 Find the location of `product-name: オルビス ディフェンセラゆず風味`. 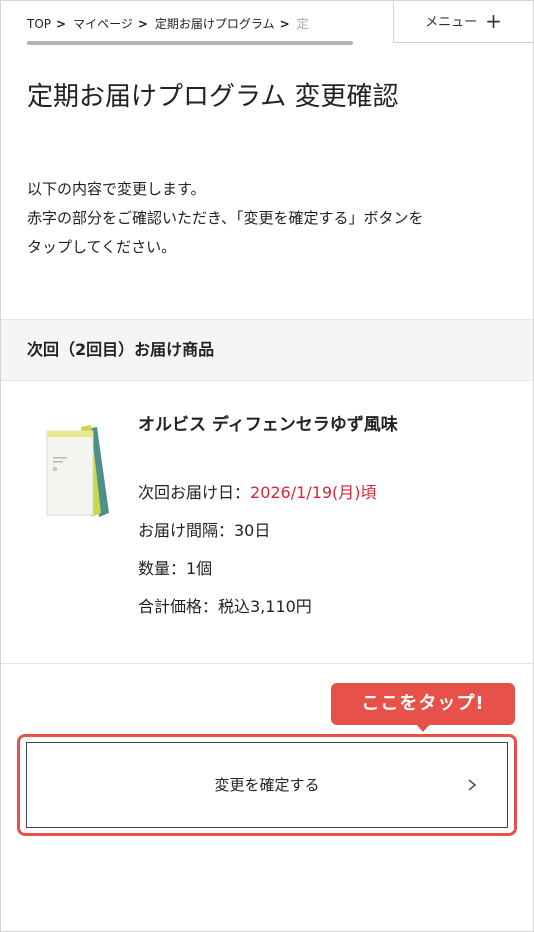

product-name: オルビス ディフェンセラゆず風味 is located at coordinates (268, 425).